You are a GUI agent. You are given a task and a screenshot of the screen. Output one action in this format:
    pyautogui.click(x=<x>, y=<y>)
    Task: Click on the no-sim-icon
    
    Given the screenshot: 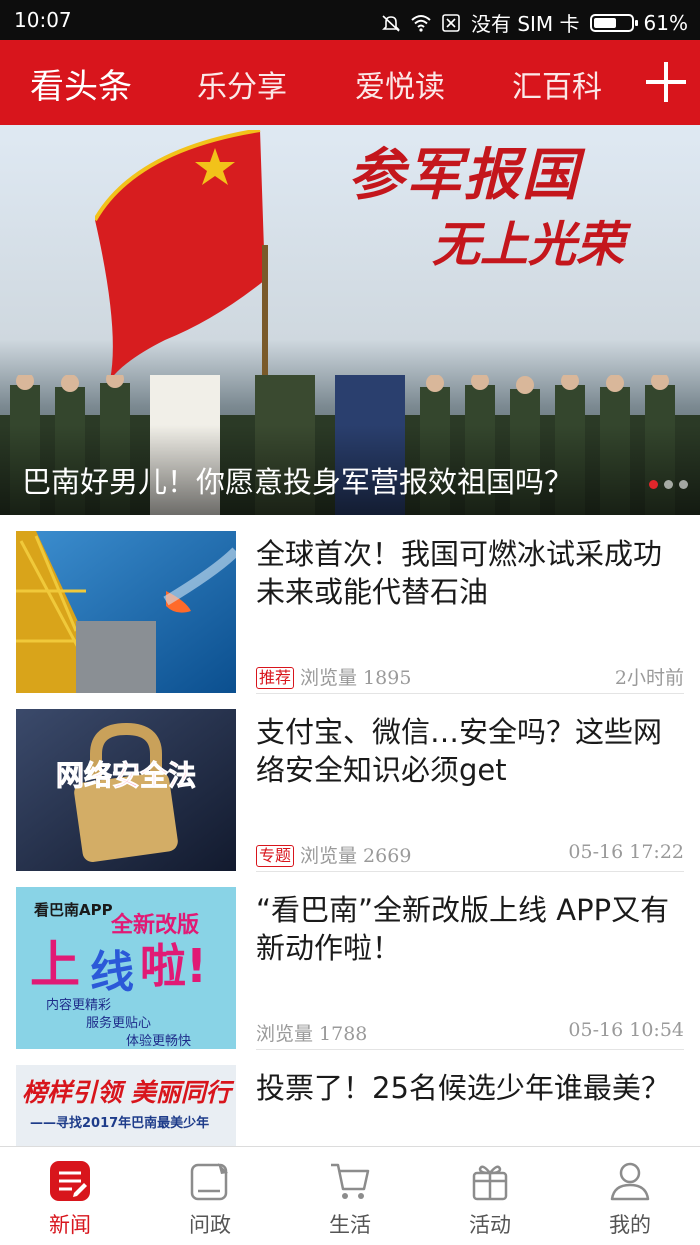 What is the action you would take?
    pyautogui.click(x=451, y=22)
    